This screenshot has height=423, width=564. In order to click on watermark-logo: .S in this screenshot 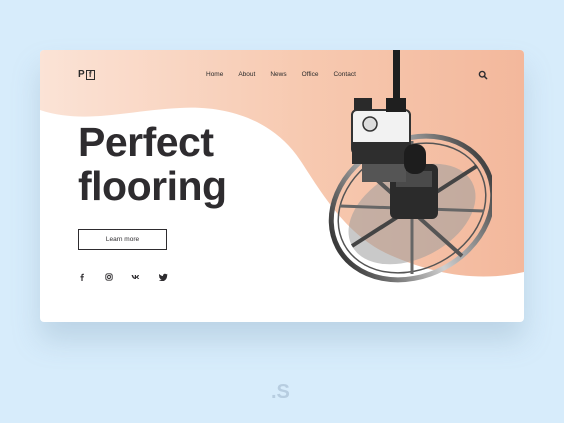, I will do `click(280, 392)`.